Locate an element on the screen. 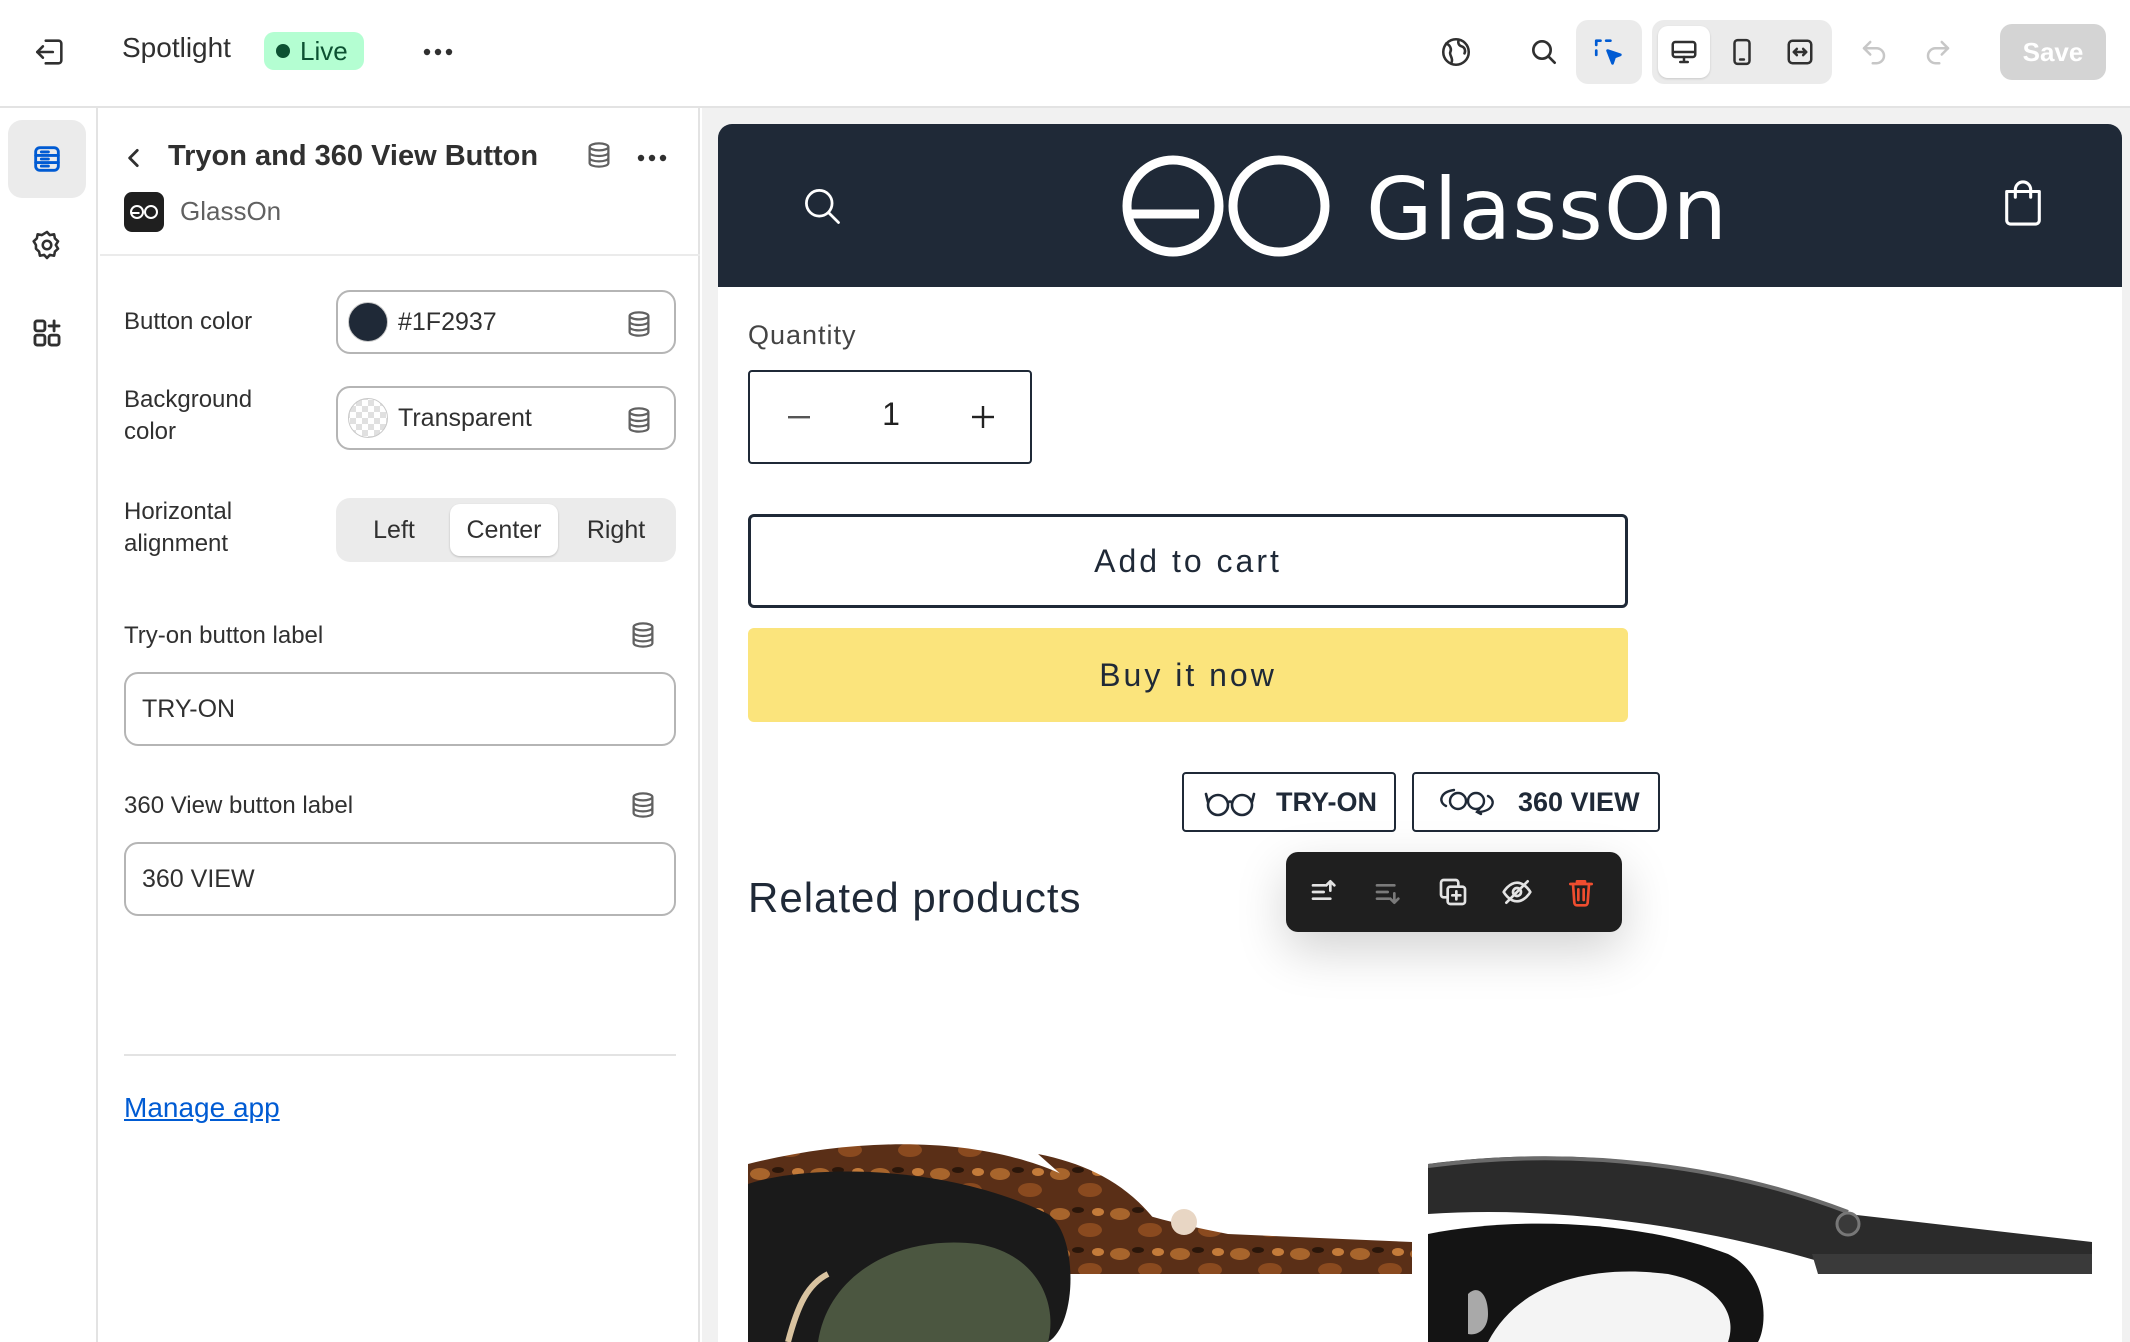 This screenshot has height=1342, width=2130. select-icon is located at coordinates (1608, 52).